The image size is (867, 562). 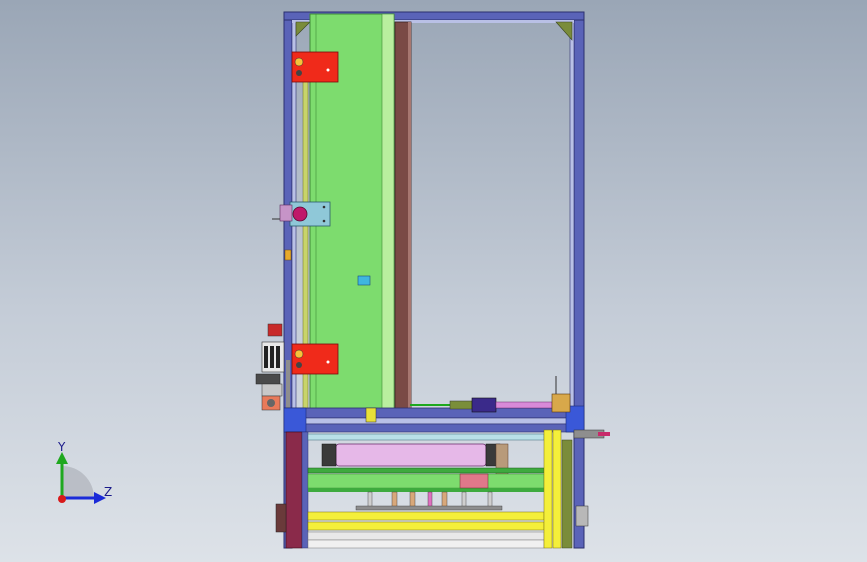 What do you see at coordinates (434, 419) in the screenshot?
I see `base-beam` at bounding box center [434, 419].